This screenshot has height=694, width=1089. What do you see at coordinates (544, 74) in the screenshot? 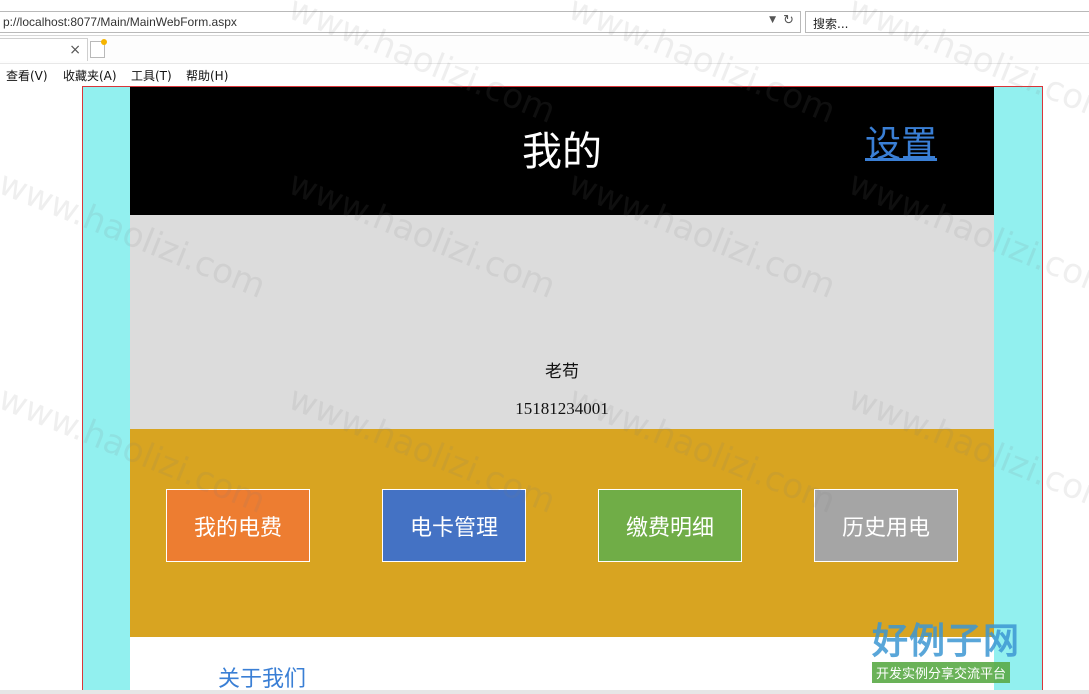
I see `menu-bar: 查看(V) 收藏夹(A) 工具(T) 帮助(H)` at bounding box center [544, 74].